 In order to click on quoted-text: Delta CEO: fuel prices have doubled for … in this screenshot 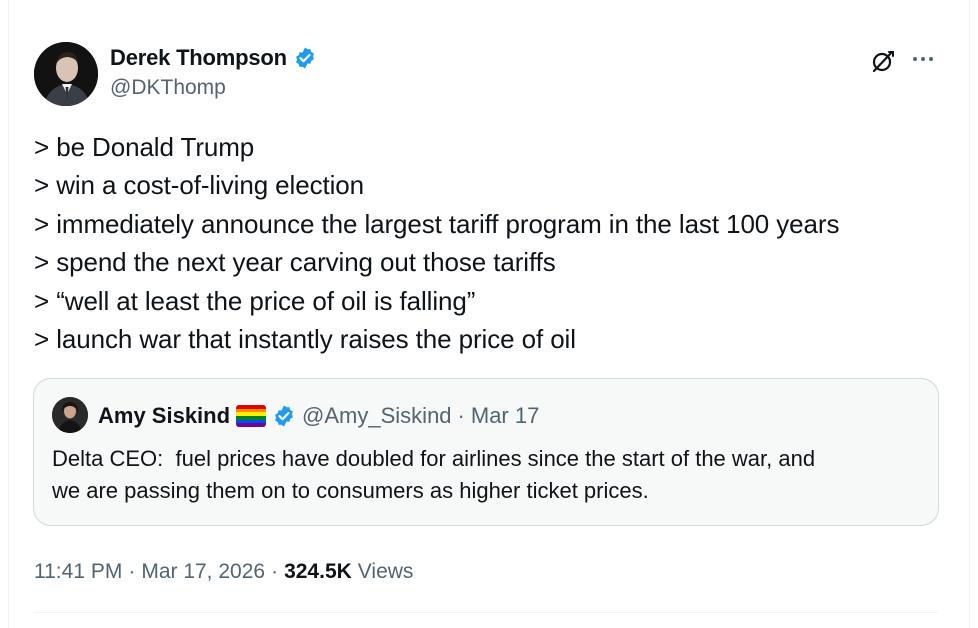, I will do `click(434, 474)`.